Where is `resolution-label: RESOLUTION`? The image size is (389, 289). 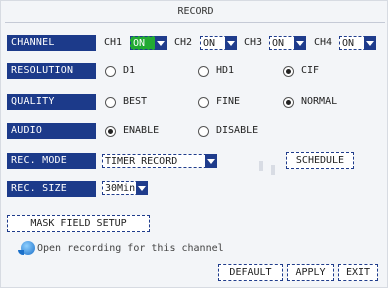 resolution-label: RESOLUTION is located at coordinates (51, 71).